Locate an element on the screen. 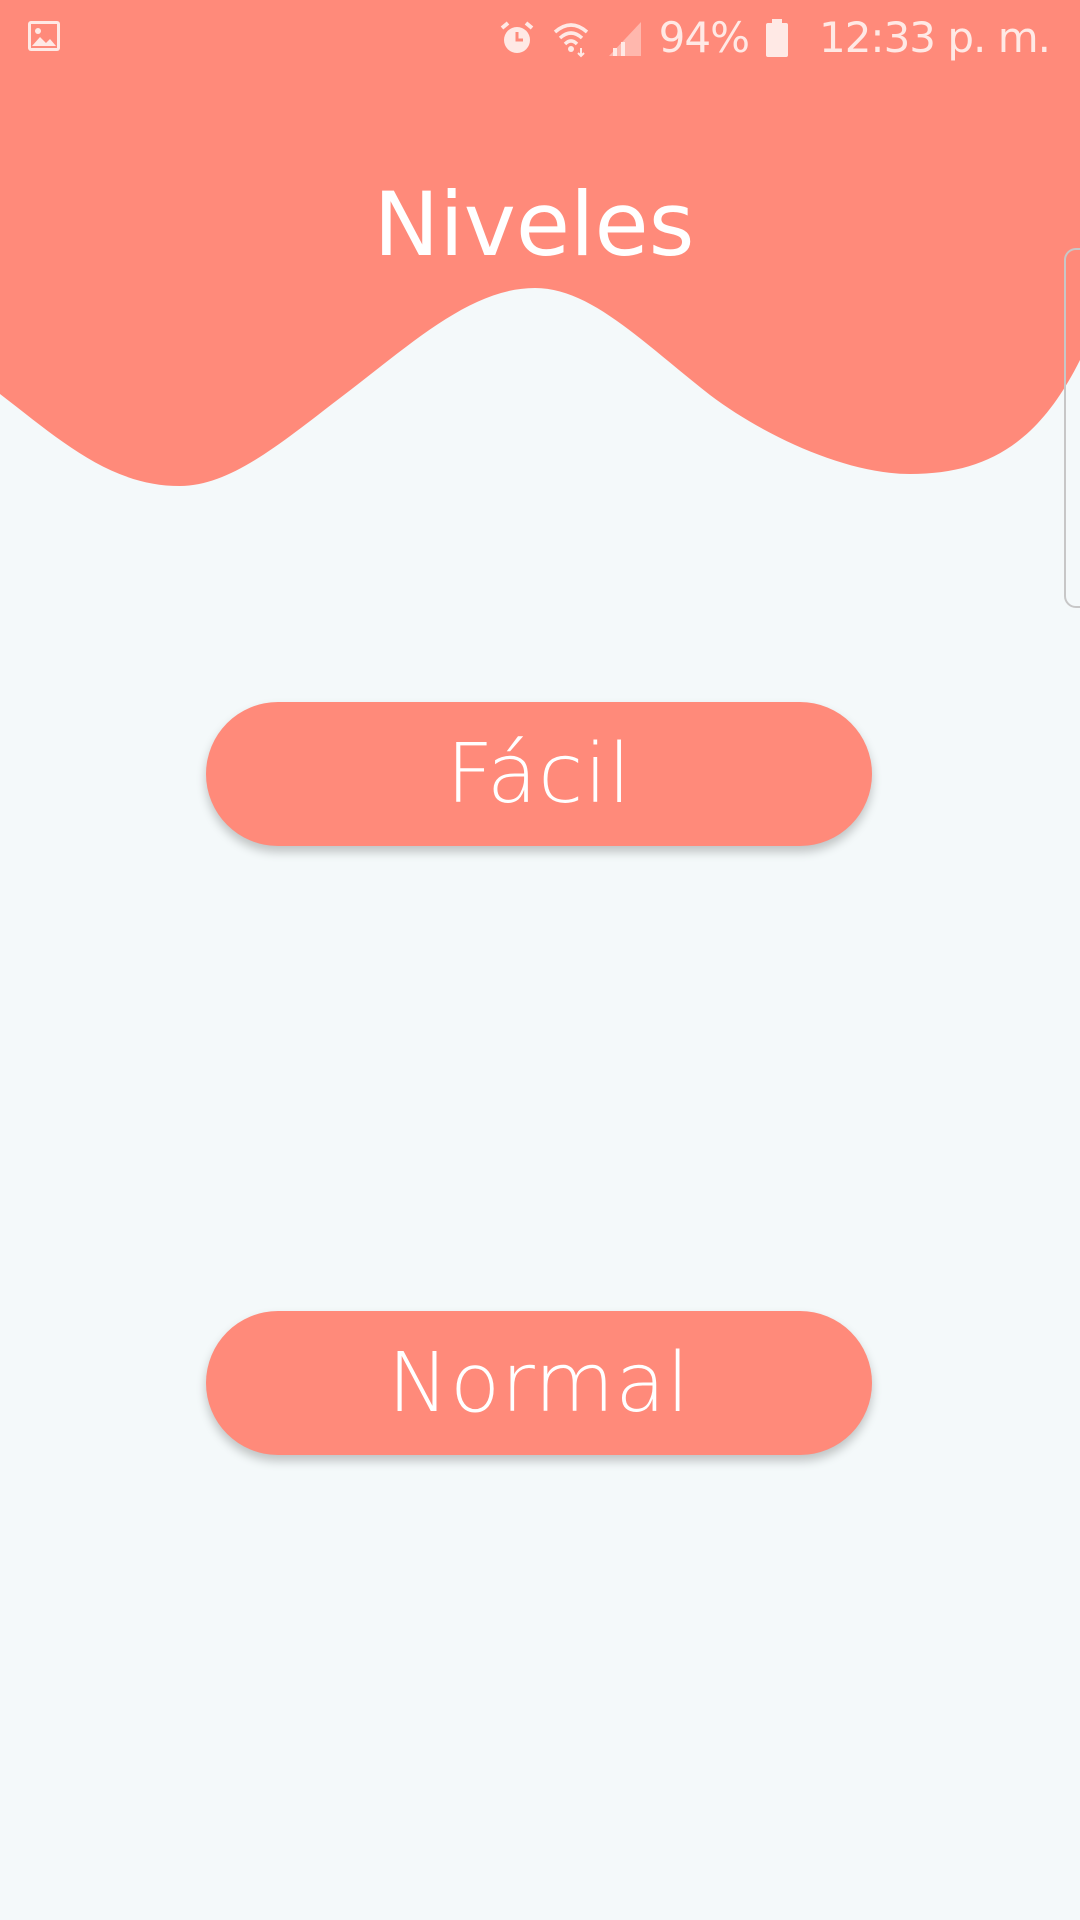 Image resolution: width=1080 pixels, height=1920 pixels. signal-icon is located at coordinates (625, 38).